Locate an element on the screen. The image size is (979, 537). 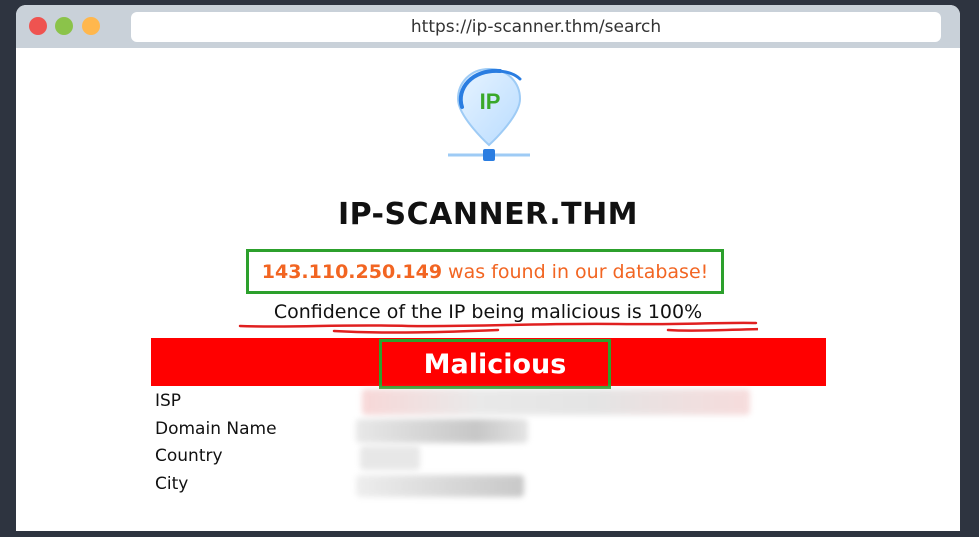
redacted-country-value is located at coordinates (390, 458).